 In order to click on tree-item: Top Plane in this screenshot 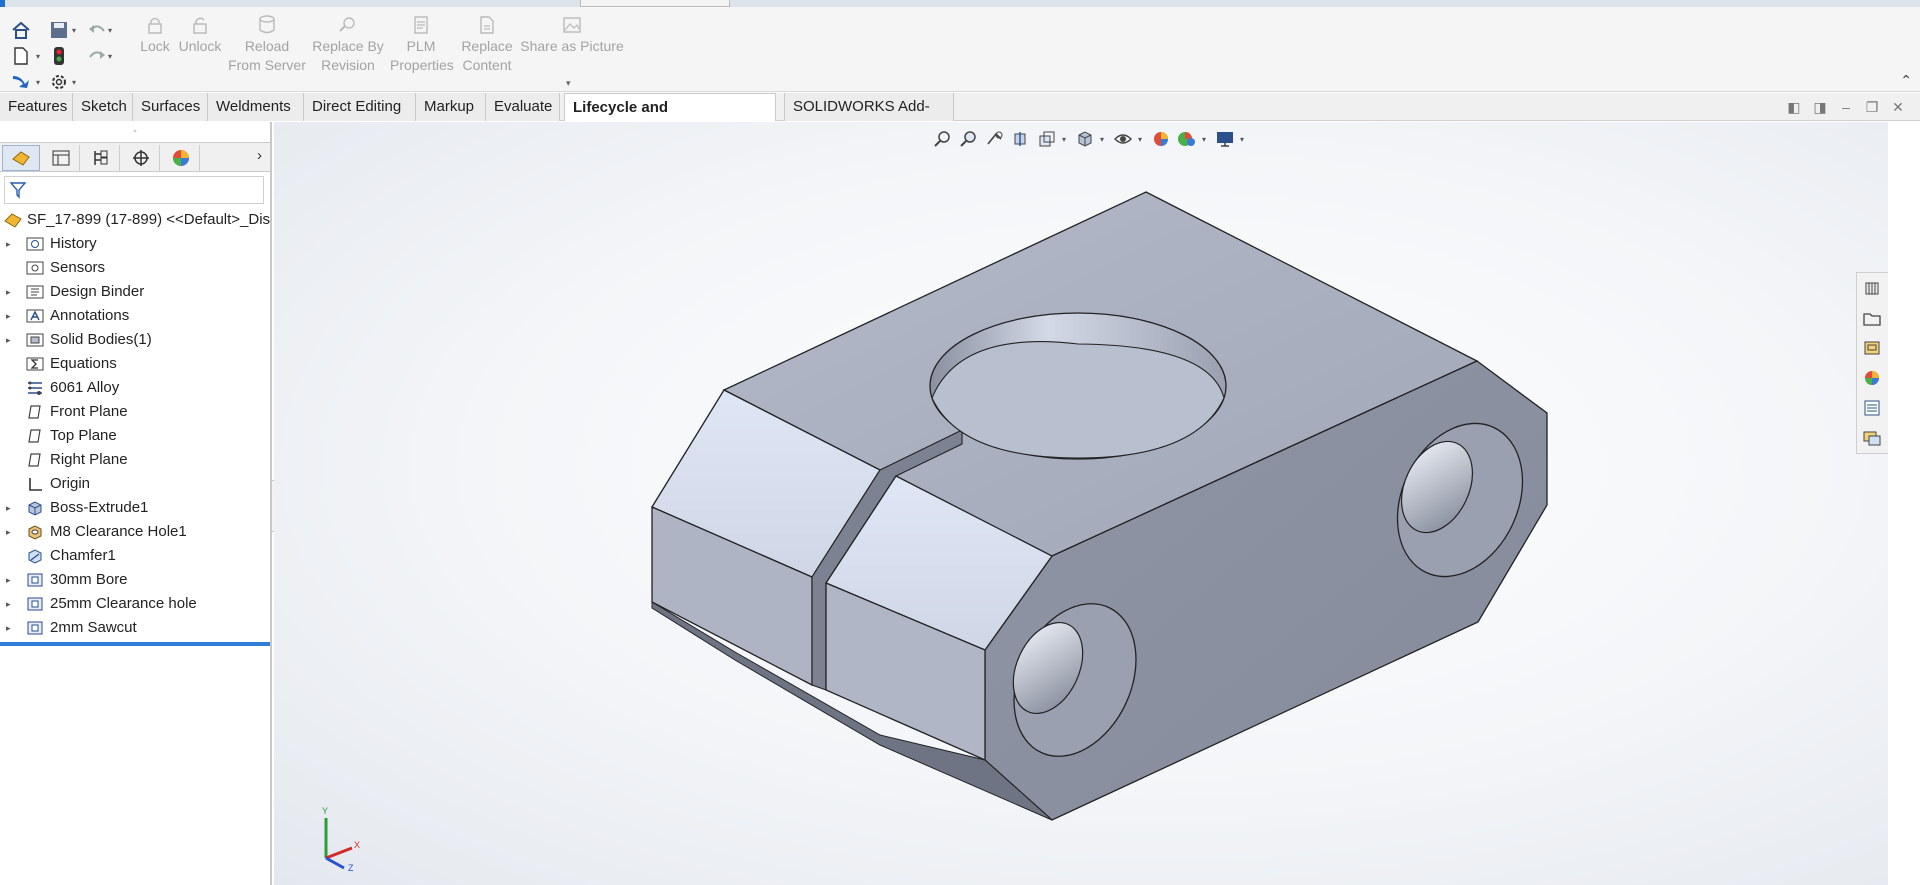, I will do `click(135, 436)`.